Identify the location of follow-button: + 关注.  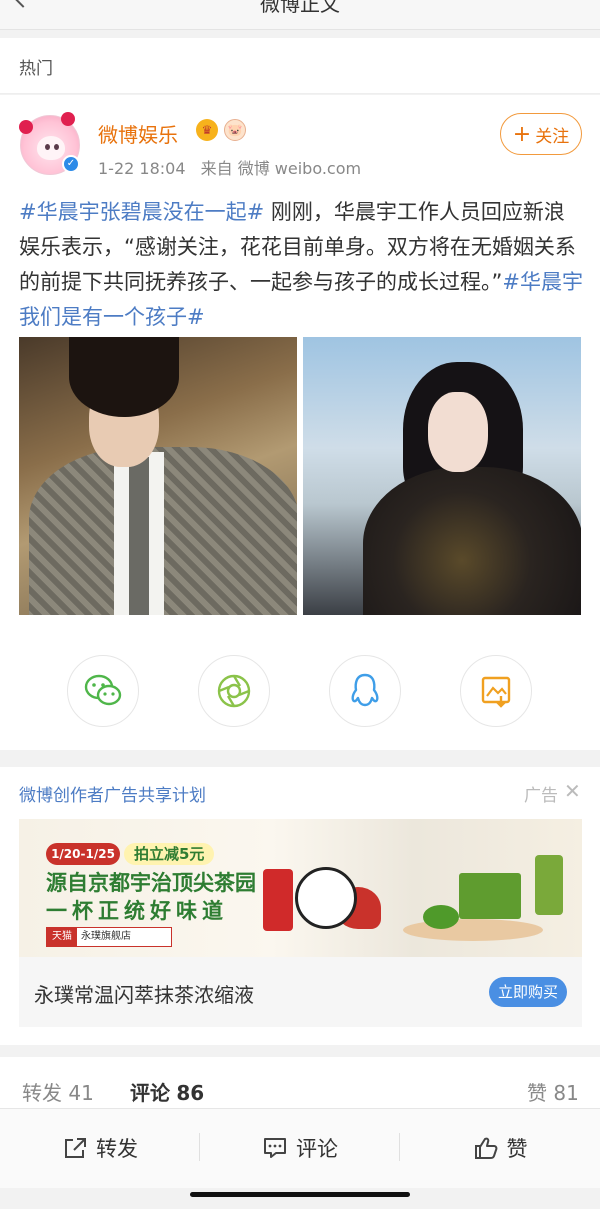
(541, 134).